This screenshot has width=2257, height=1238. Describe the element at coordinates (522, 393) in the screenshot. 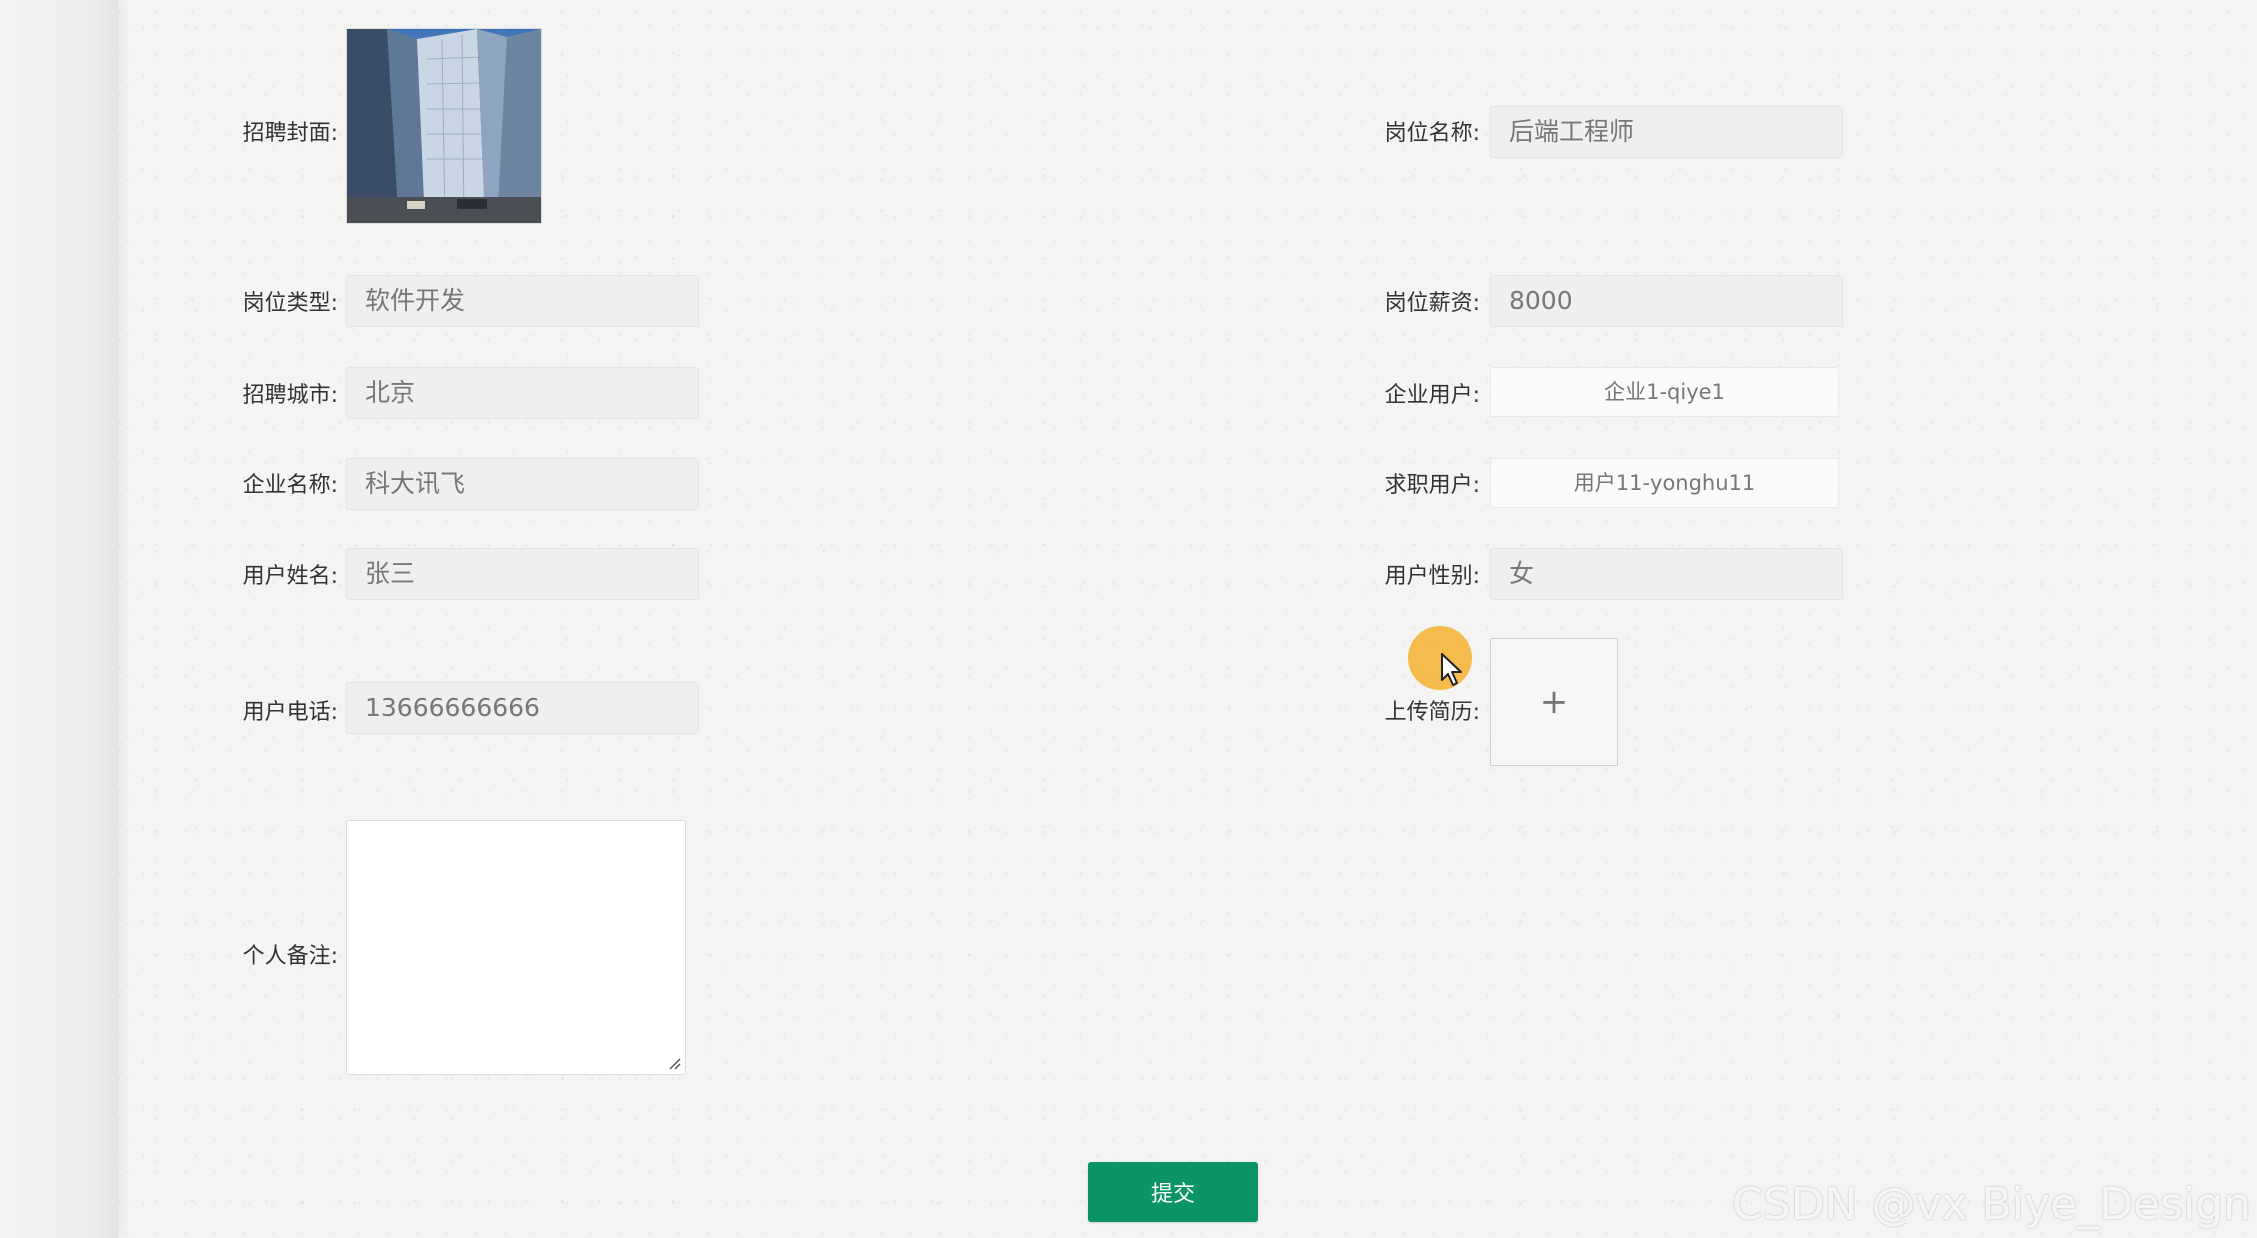

I see `city-field: 北京` at that location.